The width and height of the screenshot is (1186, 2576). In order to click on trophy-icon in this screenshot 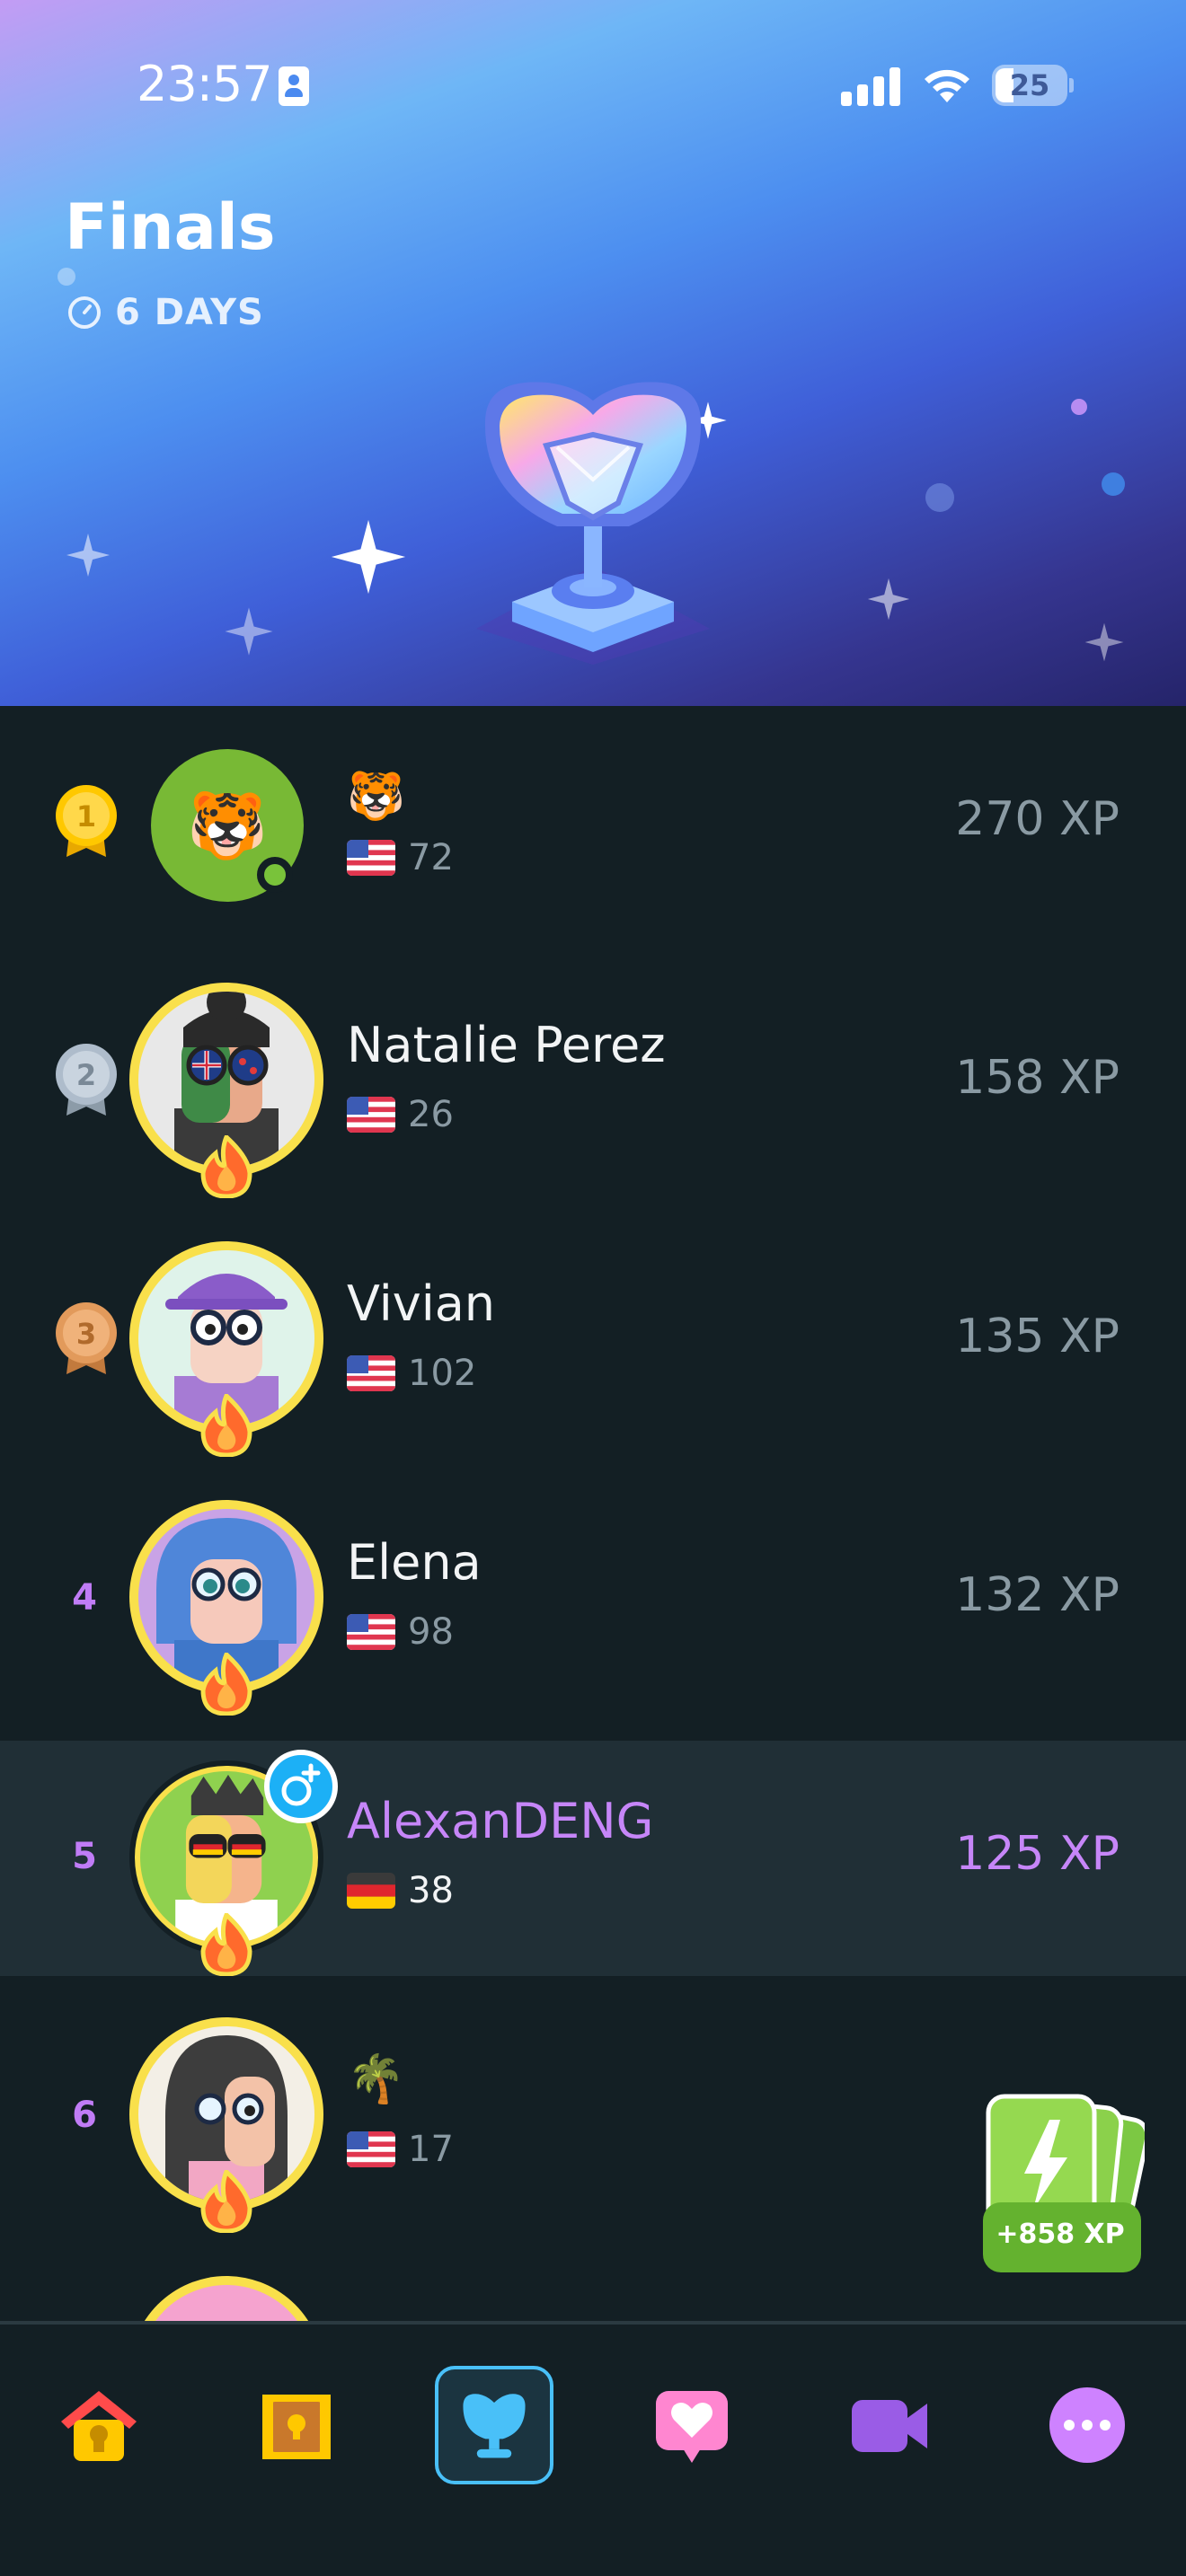, I will do `click(494, 2426)`.